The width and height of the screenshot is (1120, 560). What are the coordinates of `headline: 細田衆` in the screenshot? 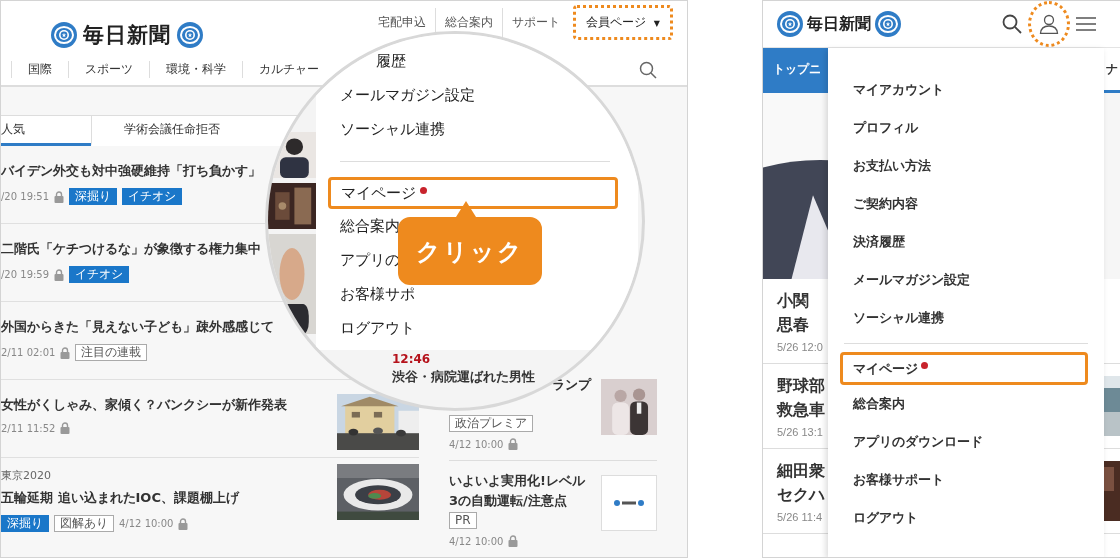 It's located at (801, 471).